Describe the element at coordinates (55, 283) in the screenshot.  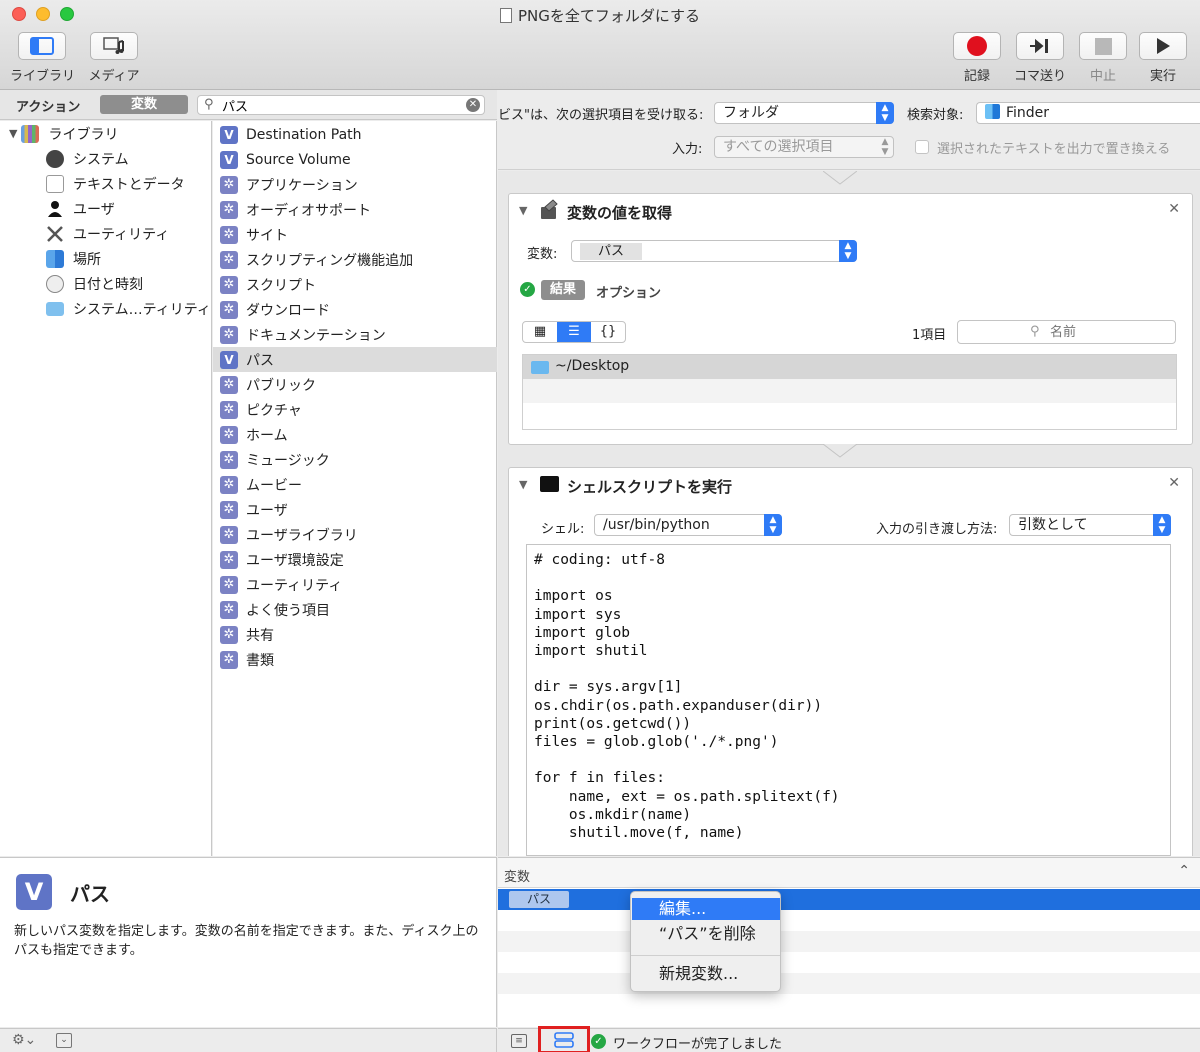
I see `clock-icon` at that location.